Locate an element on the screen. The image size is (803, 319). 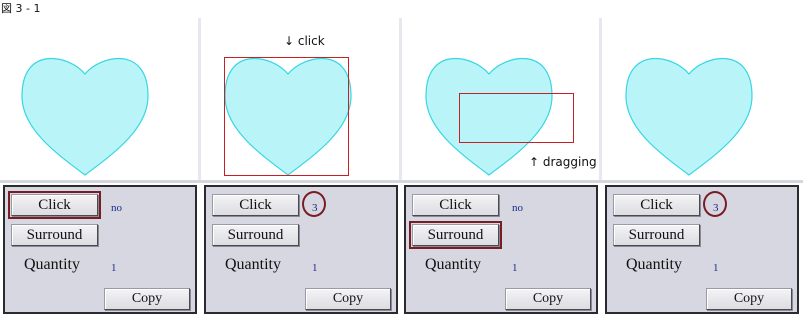
selection-rectangle is located at coordinates (286, 116).